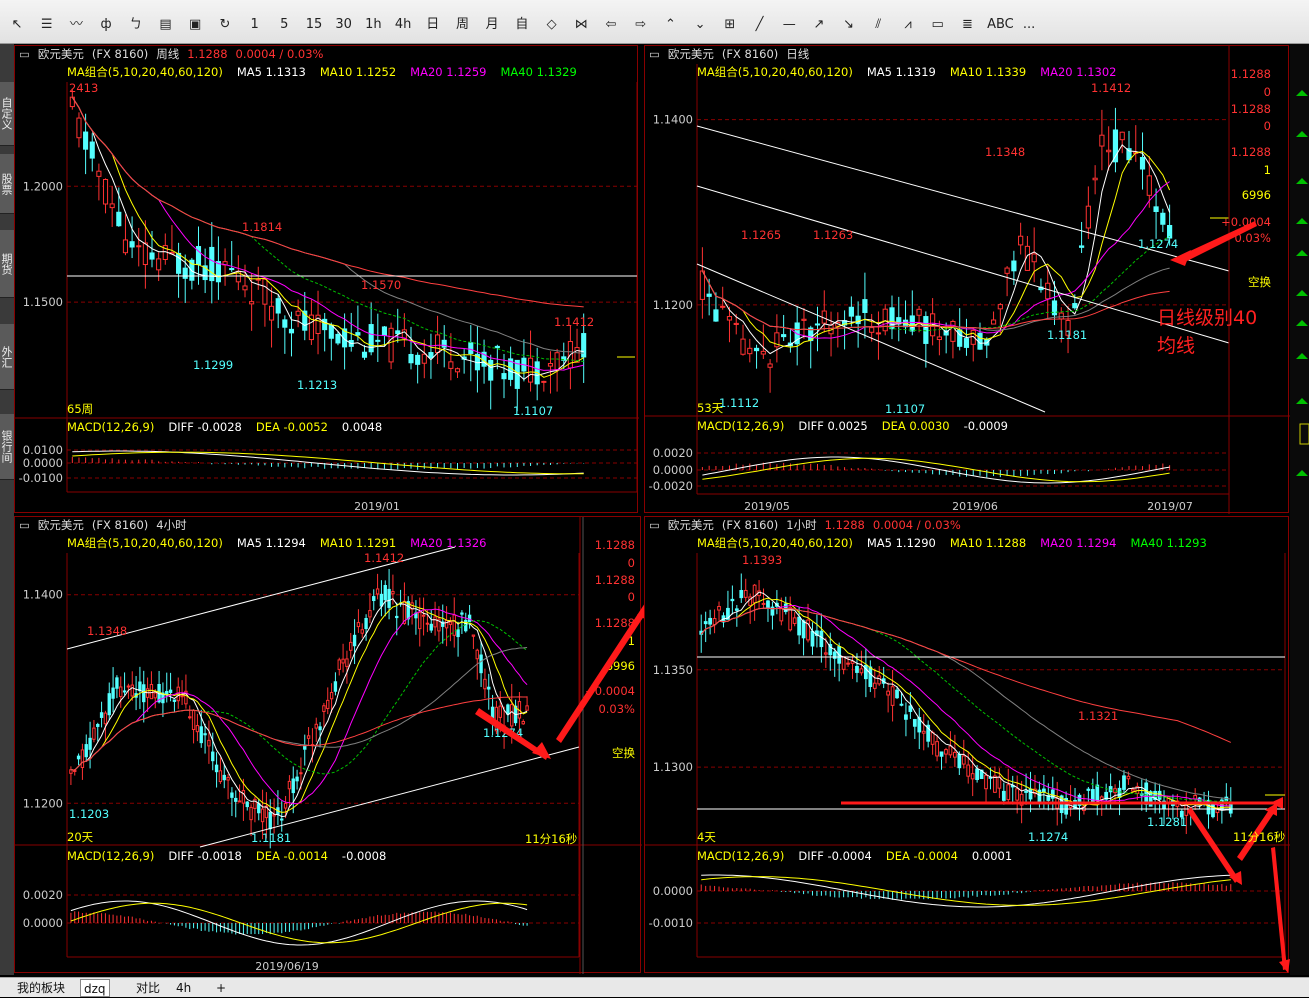 The image size is (1309, 998). What do you see at coordinates (492, 25) in the screenshot?
I see `toolbar-month-button: 月` at bounding box center [492, 25].